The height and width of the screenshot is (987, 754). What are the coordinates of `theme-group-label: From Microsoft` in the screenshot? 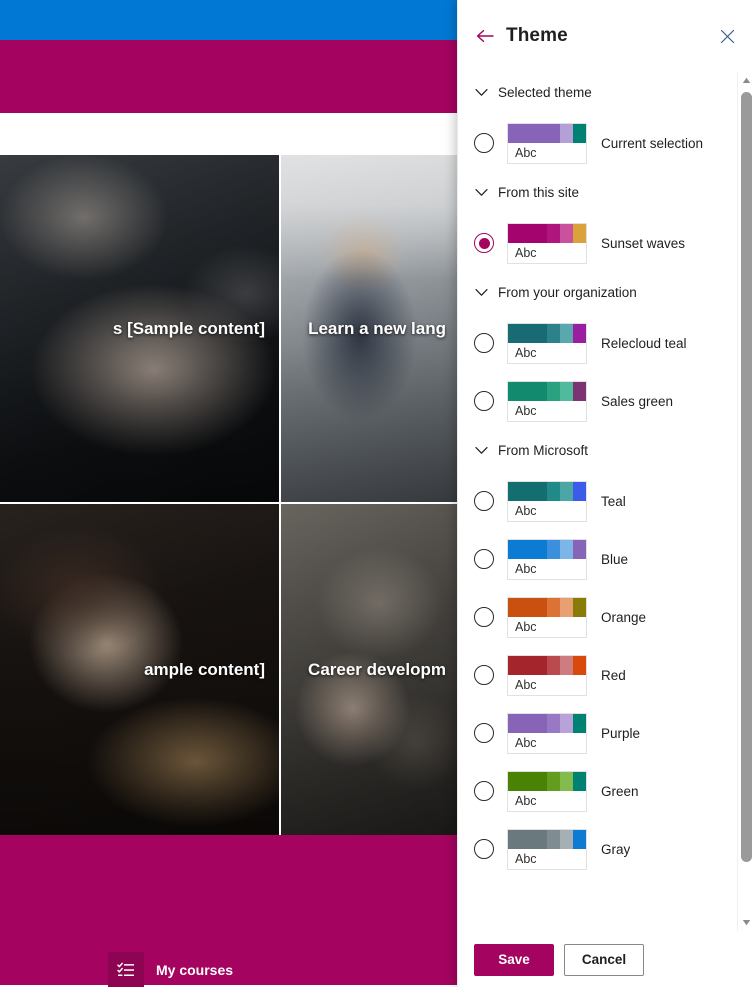 It's located at (543, 450).